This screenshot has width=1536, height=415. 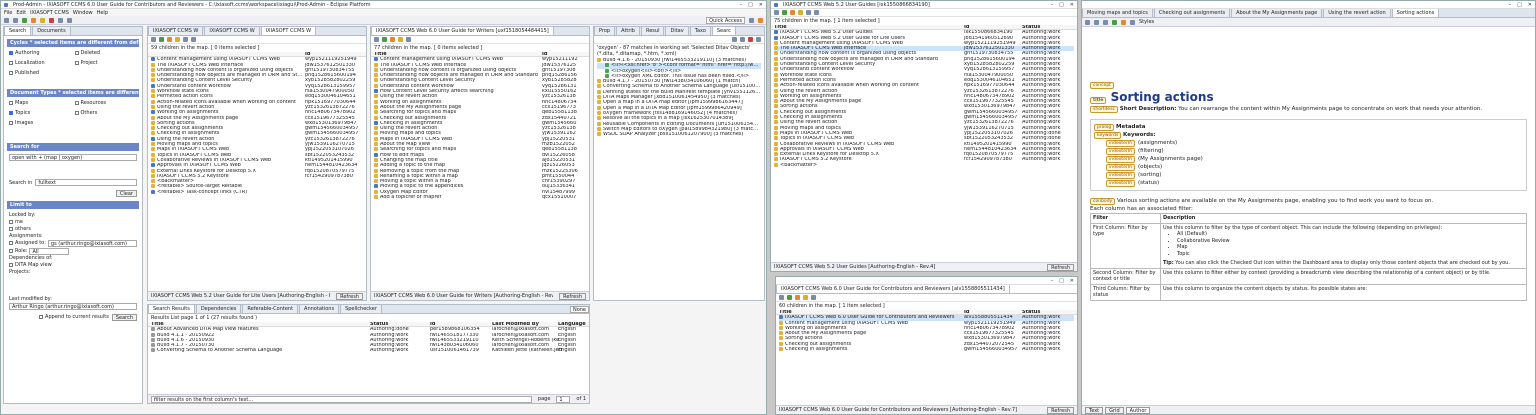 I want to click on search-query-input: open with + (map | oxygen), so click(x=73, y=157).